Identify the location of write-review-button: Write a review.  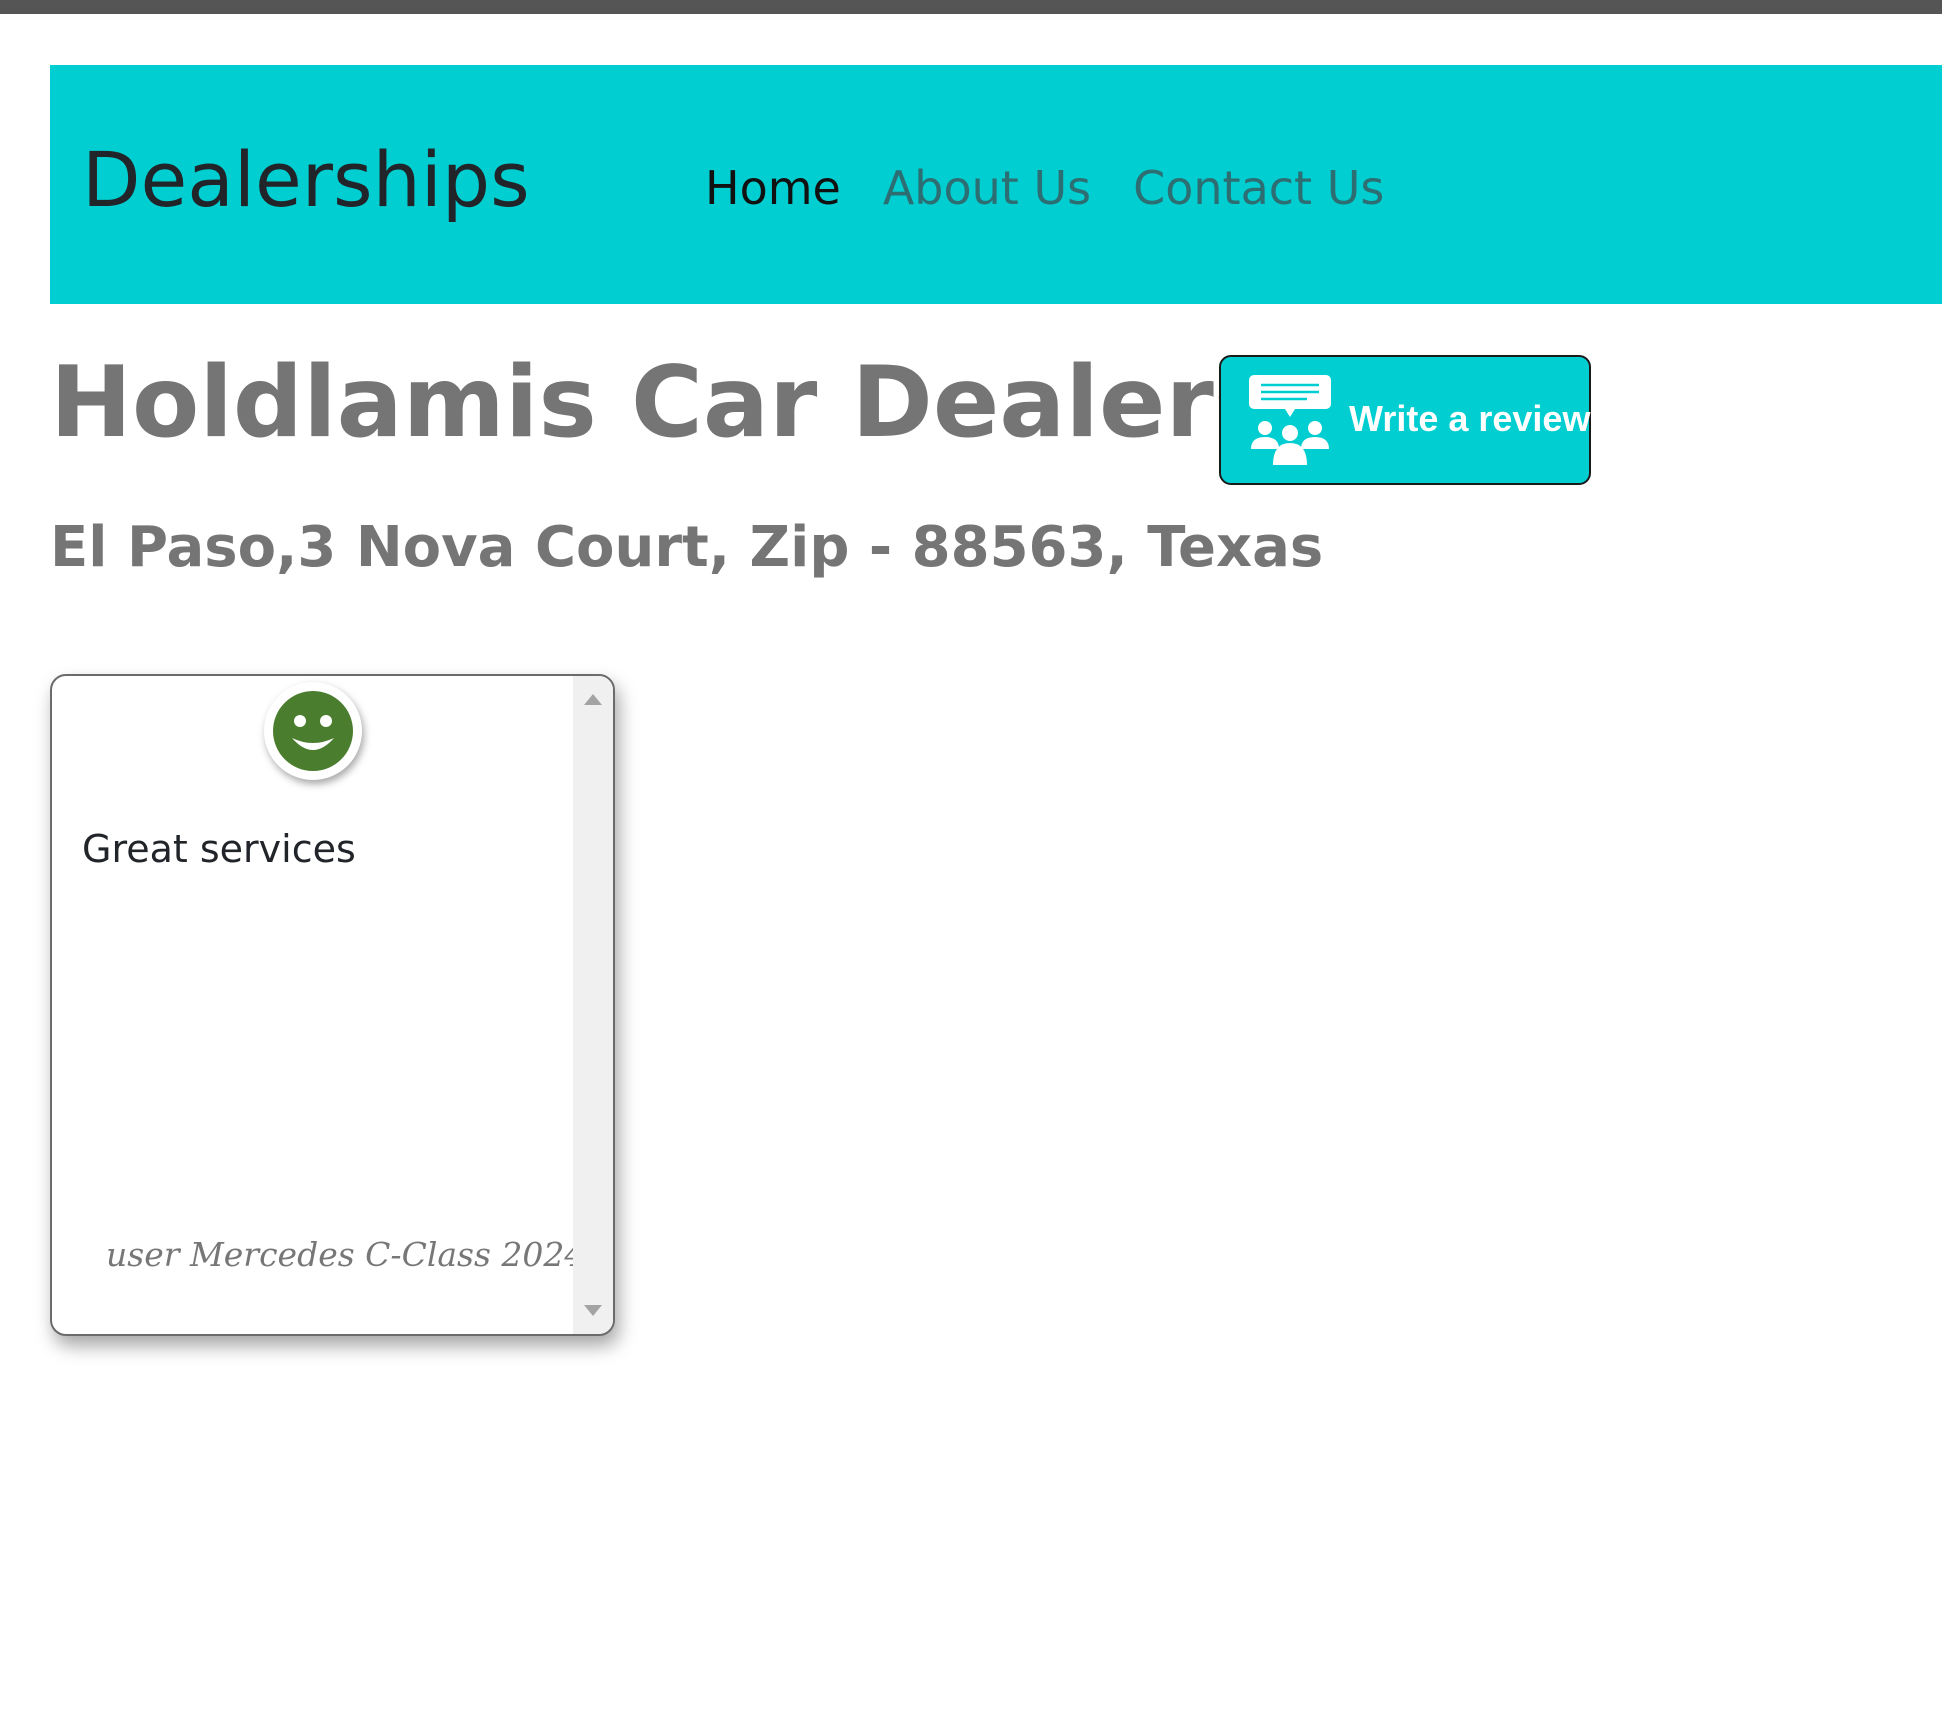
(1405, 420).